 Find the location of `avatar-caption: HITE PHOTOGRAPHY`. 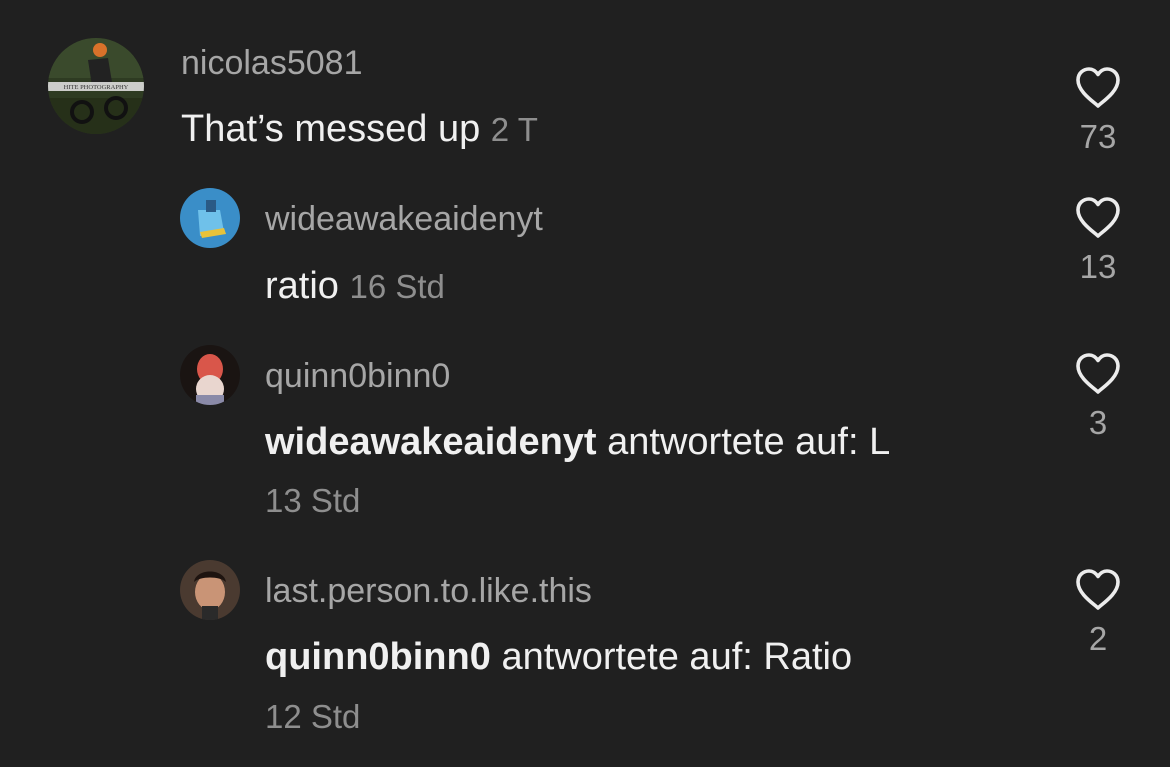

avatar-caption: HITE PHOTOGRAPHY is located at coordinates (96, 87).